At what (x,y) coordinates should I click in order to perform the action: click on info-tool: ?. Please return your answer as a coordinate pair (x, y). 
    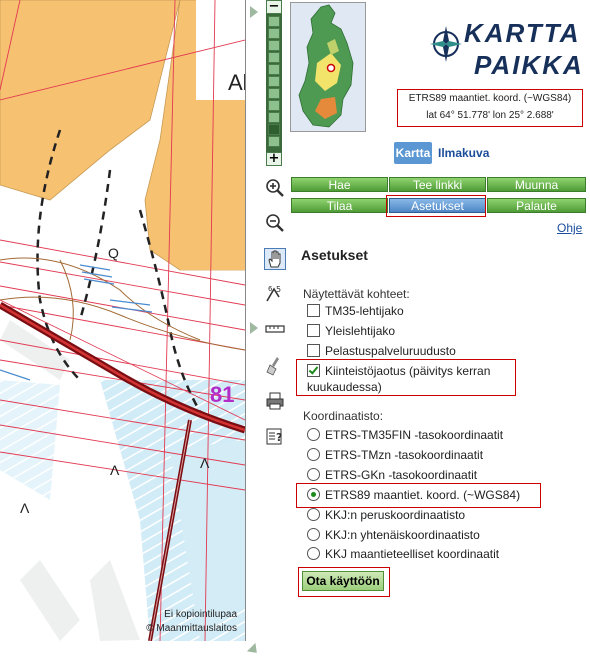
    Looking at the image, I should click on (275, 436).